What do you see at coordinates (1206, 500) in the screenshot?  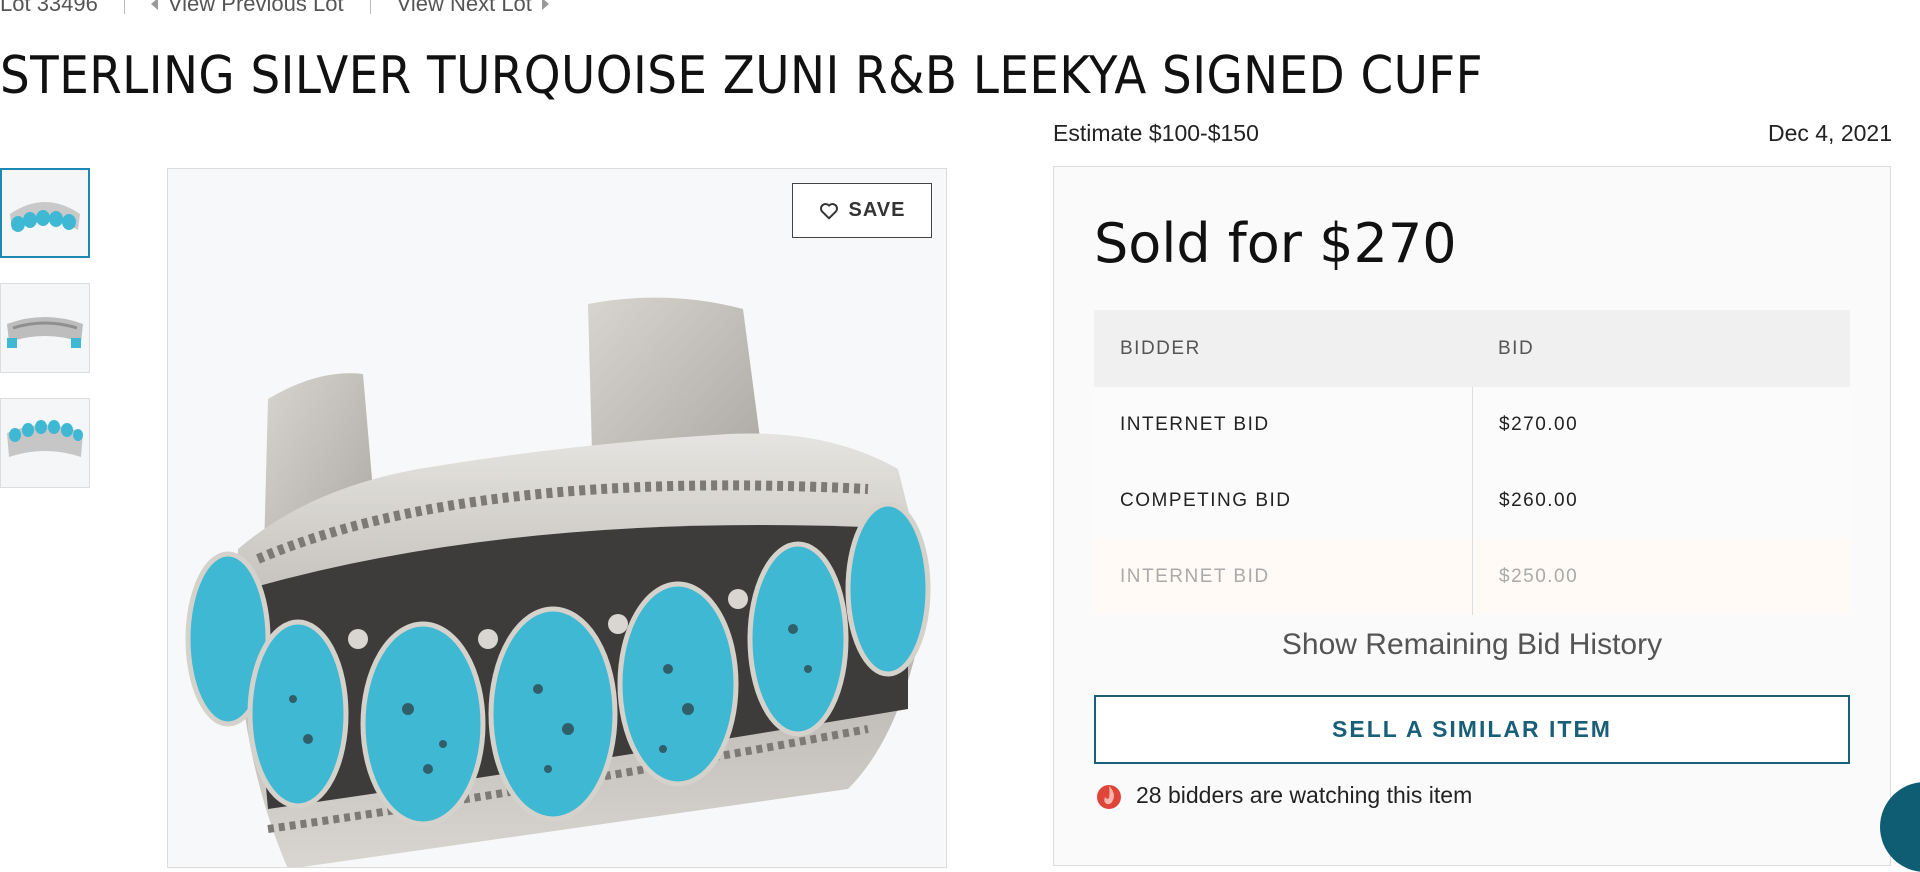 I see `bidder-cell: COMPETING BID` at bounding box center [1206, 500].